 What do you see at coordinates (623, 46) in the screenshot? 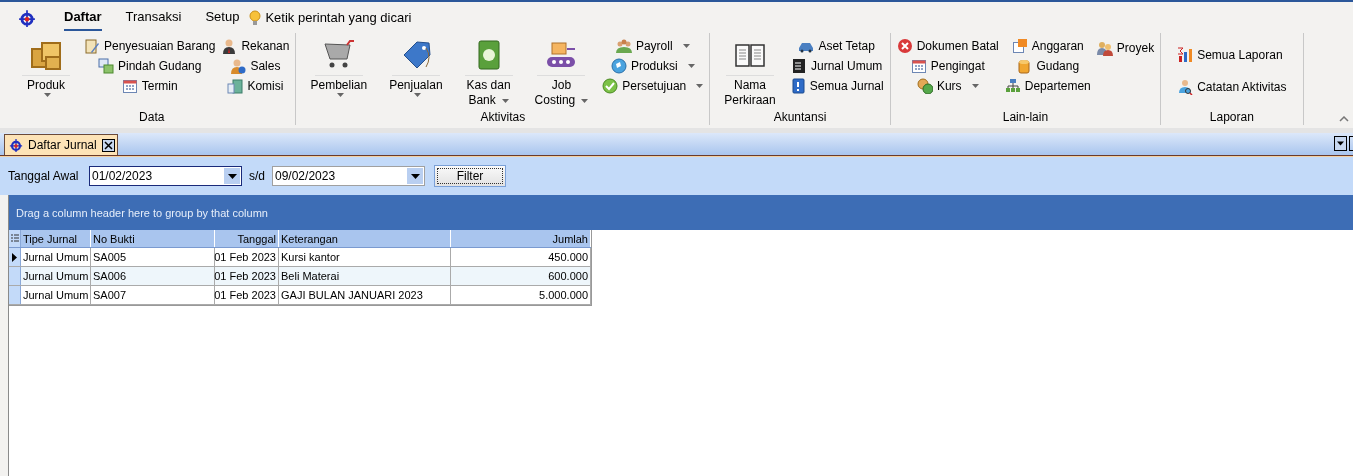
I see `people-icon` at bounding box center [623, 46].